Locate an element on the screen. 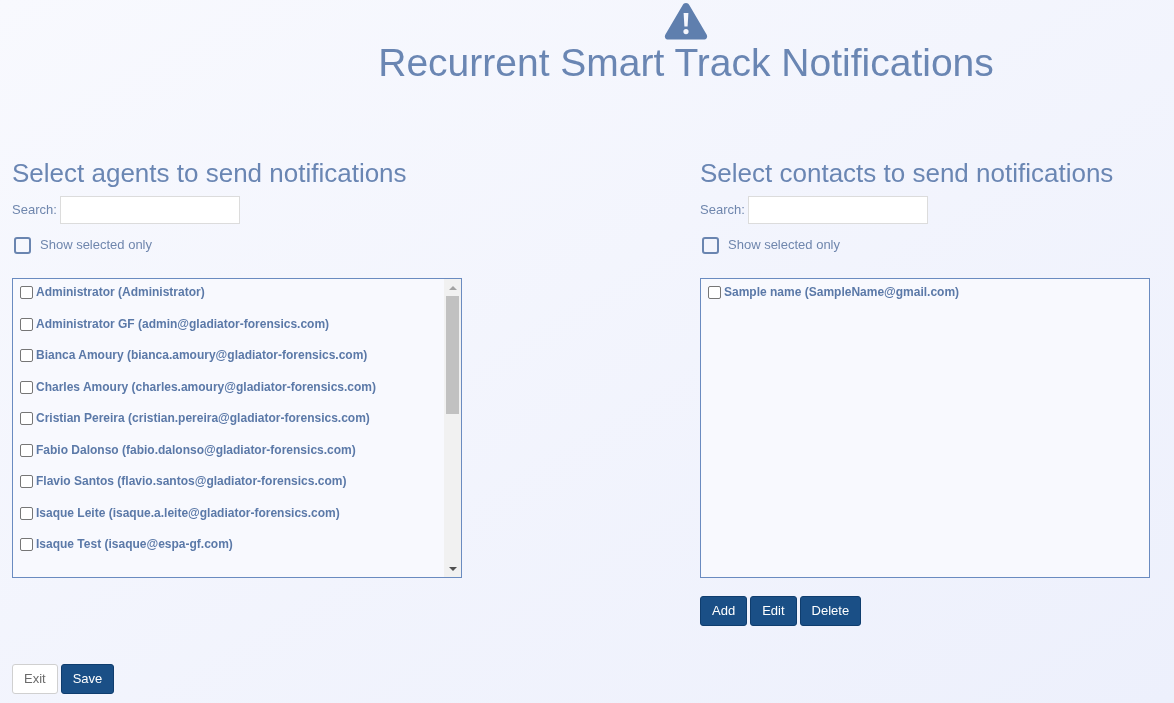 This screenshot has height=703, width=1174. action-button: Delete is located at coordinates (830, 611).